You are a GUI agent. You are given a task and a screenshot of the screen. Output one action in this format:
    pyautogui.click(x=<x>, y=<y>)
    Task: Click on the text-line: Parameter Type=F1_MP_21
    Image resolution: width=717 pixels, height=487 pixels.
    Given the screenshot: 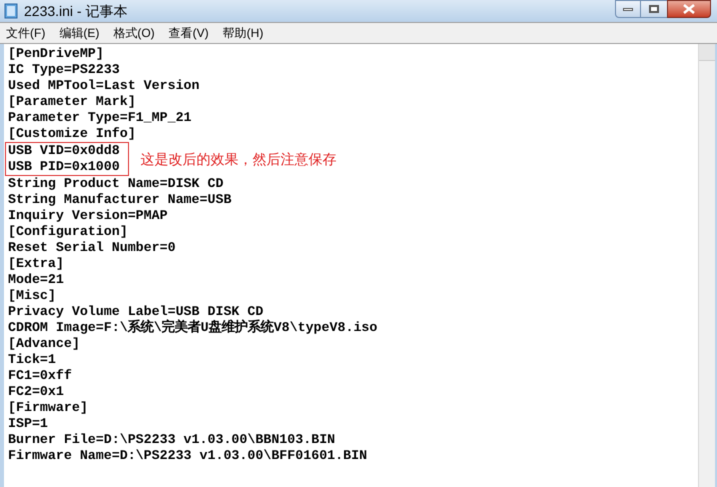 What is the action you would take?
    pyautogui.click(x=100, y=118)
    